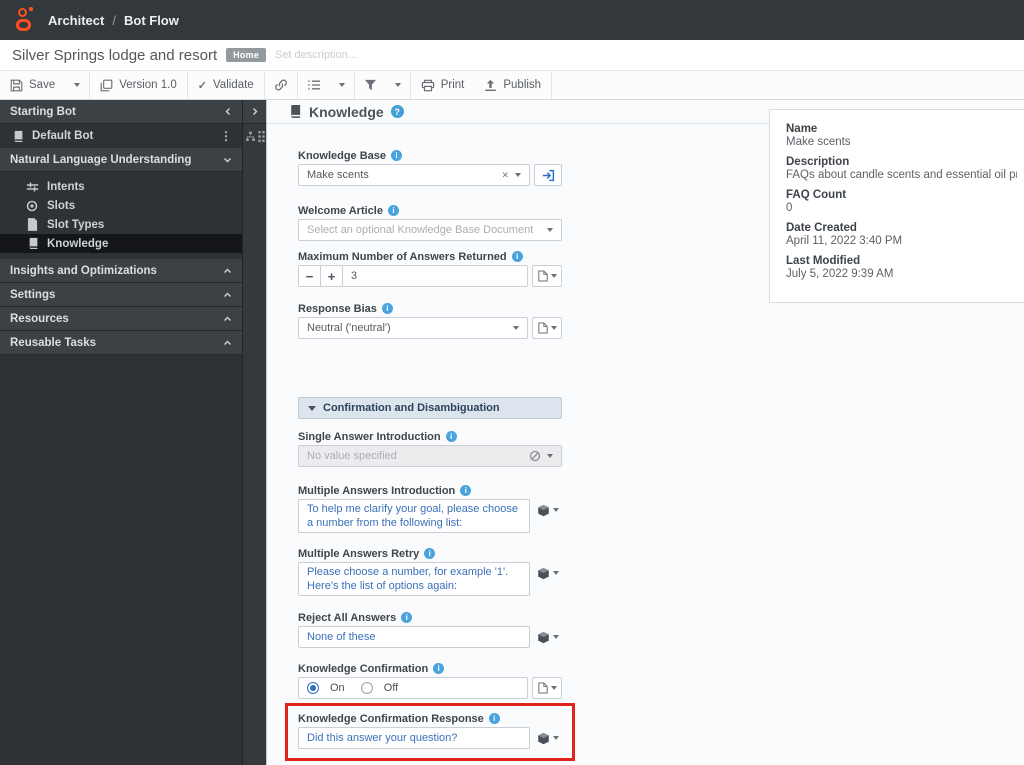 The width and height of the screenshot is (1024, 765). What do you see at coordinates (226, 85) in the screenshot?
I see `validate-button: Validate` at bounding box center [226, 85].